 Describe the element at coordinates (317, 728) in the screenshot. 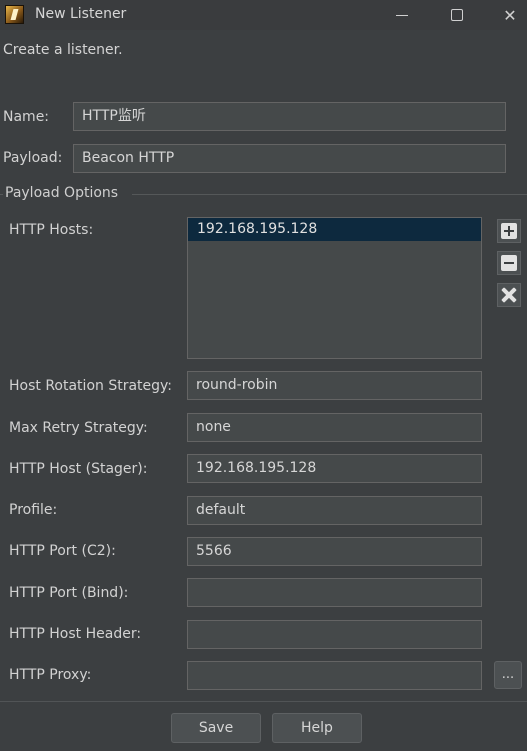

I see `help-button: Help` at that location.